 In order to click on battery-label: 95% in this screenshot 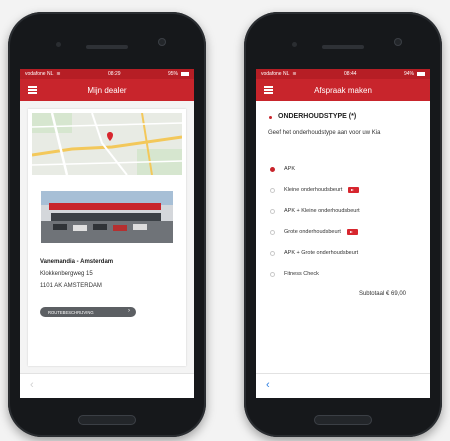, I will do `click(172, 74)`.